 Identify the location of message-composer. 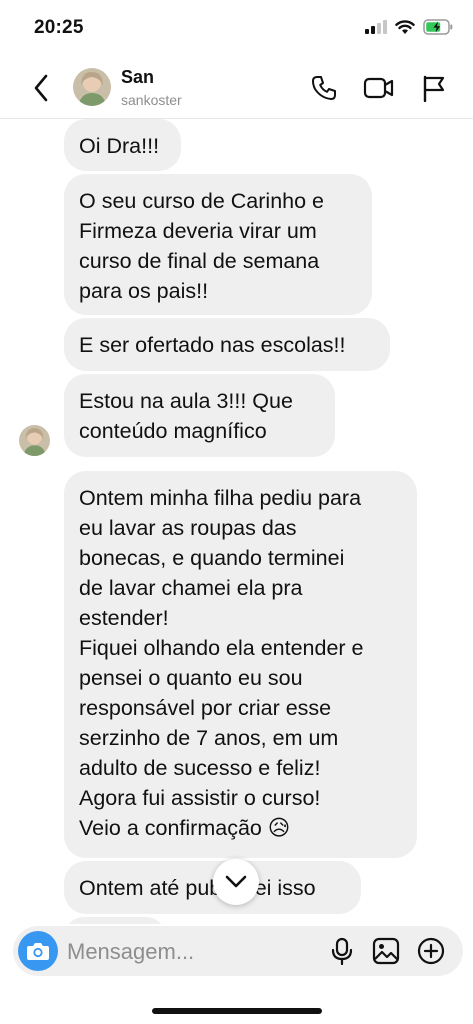
(238, 951).